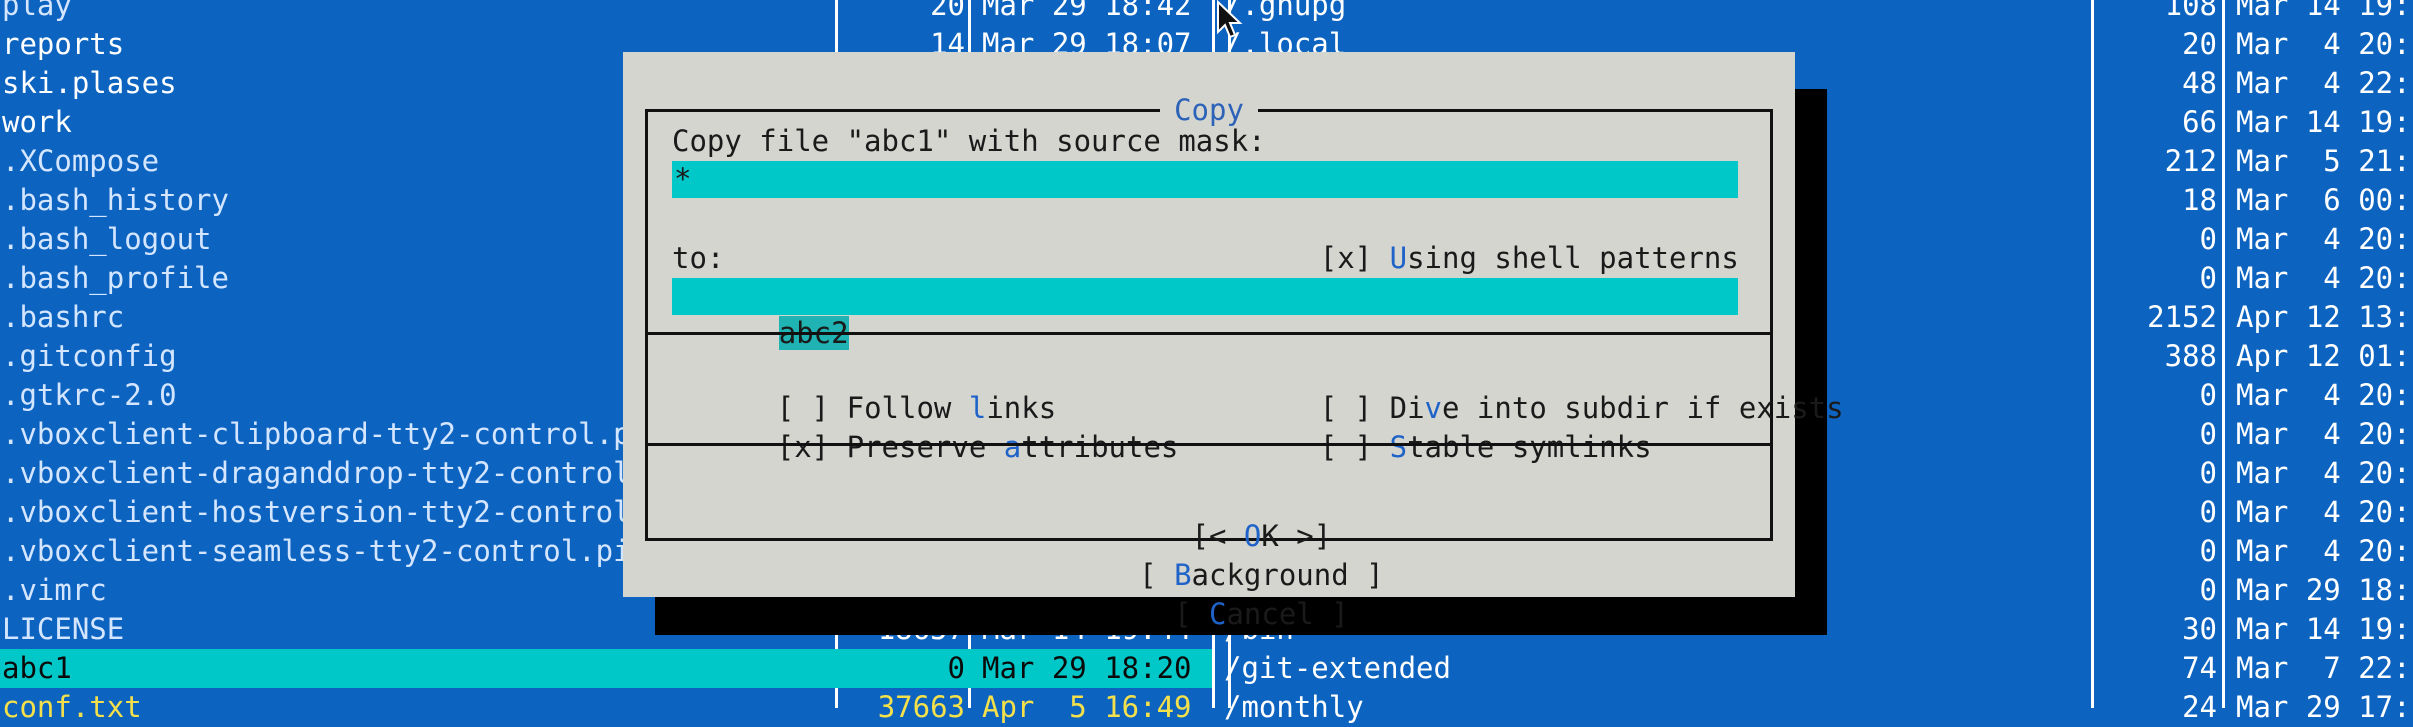  Describe the element at coordinates (2182, 317) in the screenshot. I see `file-size: 2152` at that location.